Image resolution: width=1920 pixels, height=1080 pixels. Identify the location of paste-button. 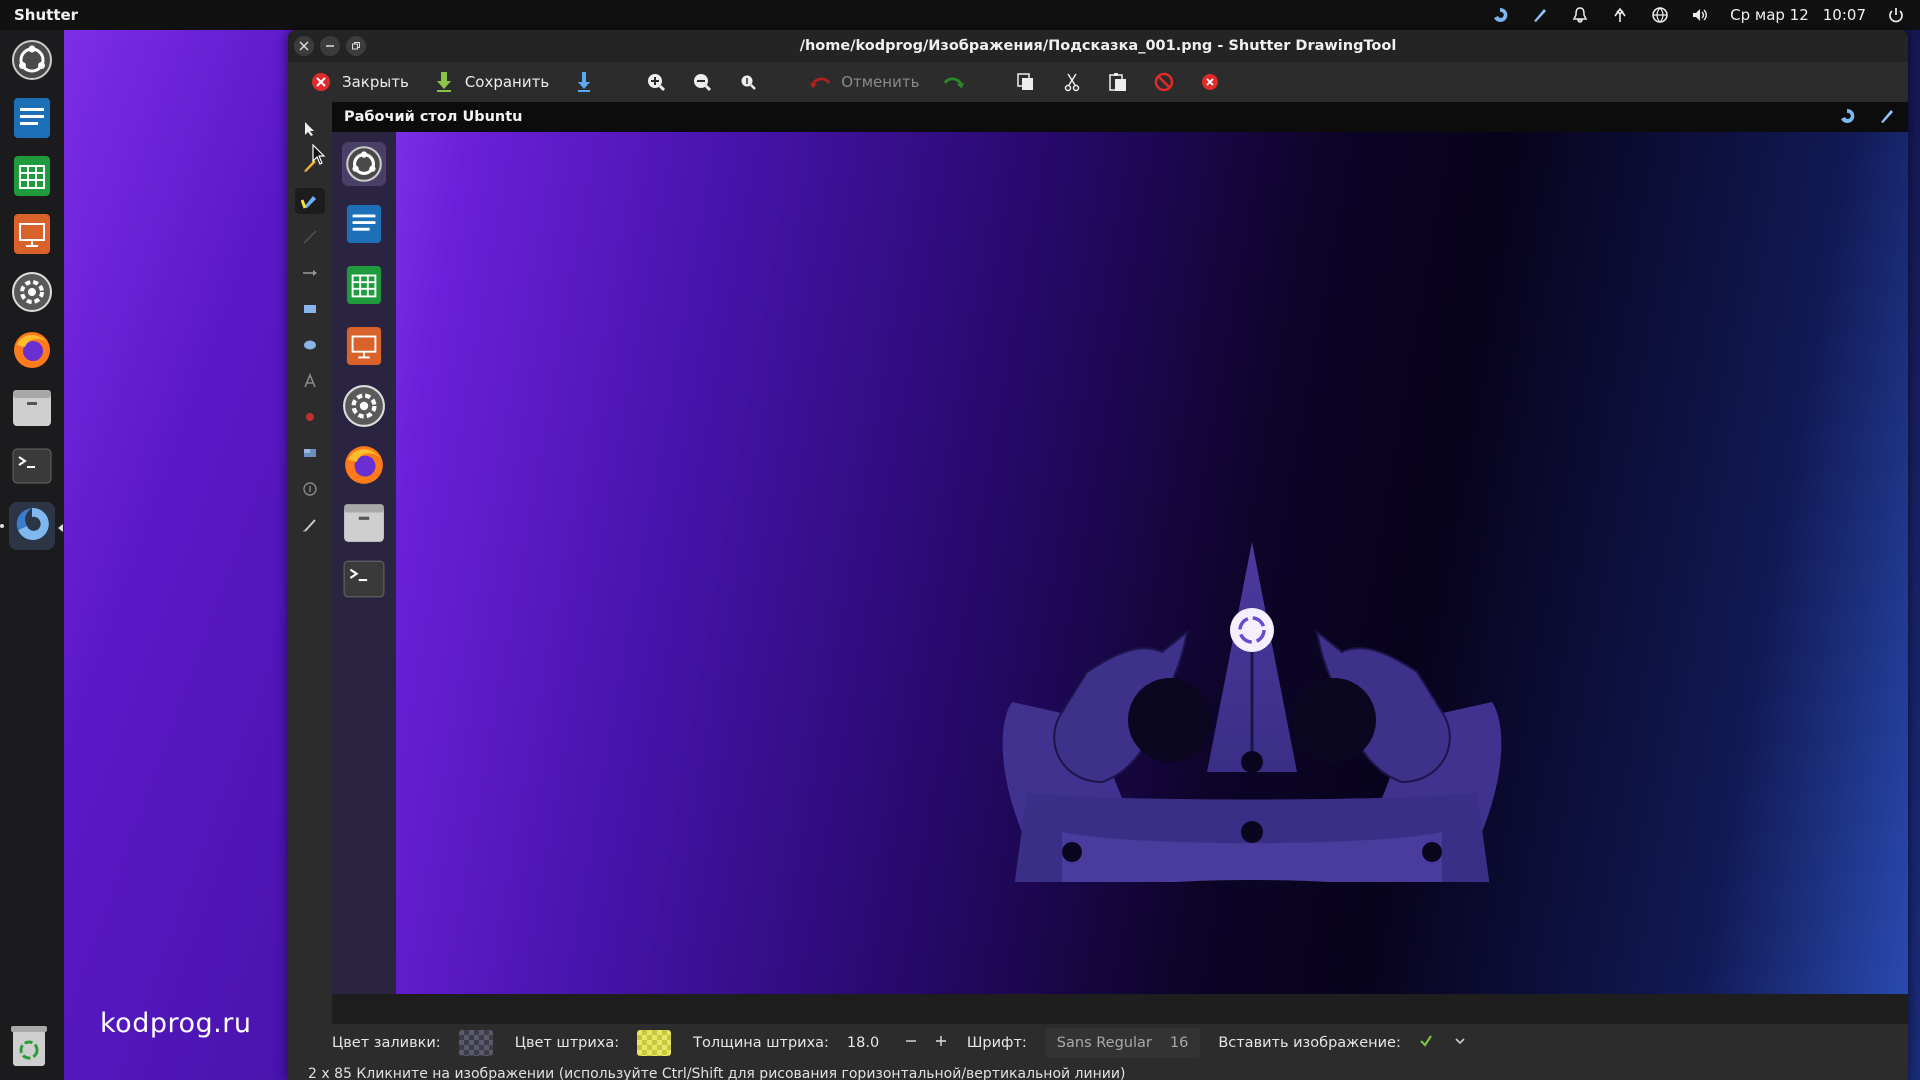
(1118, 82).